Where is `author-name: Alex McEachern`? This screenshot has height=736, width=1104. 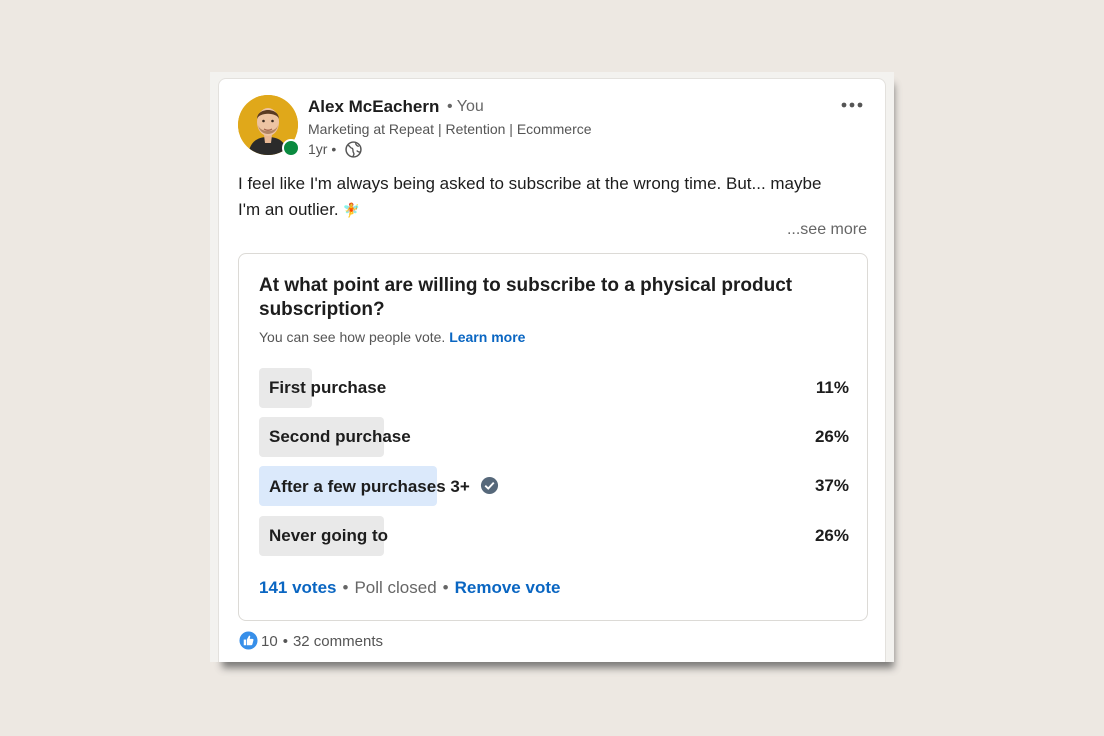 author-name: Alex McEachern is located at coordinates (373, 107).